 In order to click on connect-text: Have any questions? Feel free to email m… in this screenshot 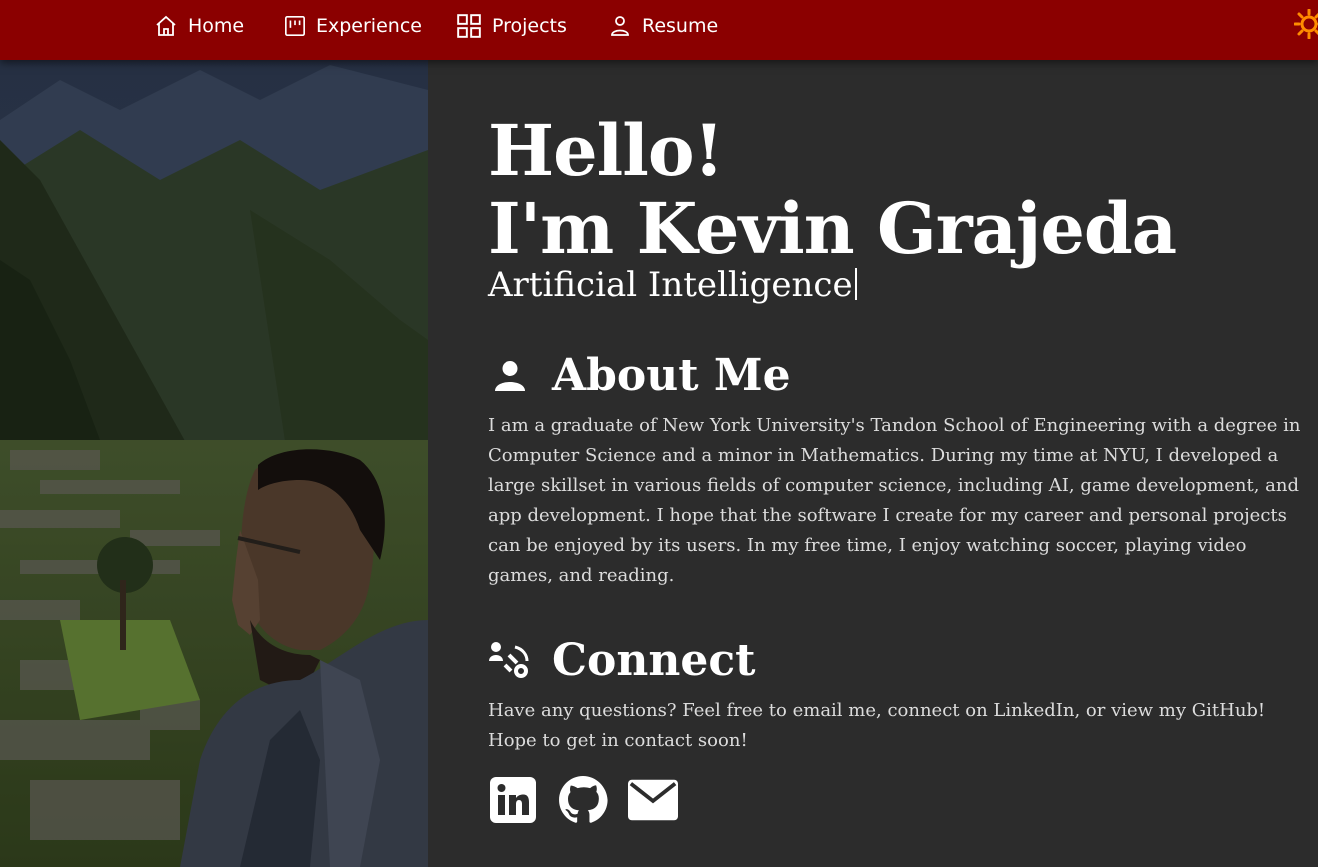, I will do `click(877, 725)`.